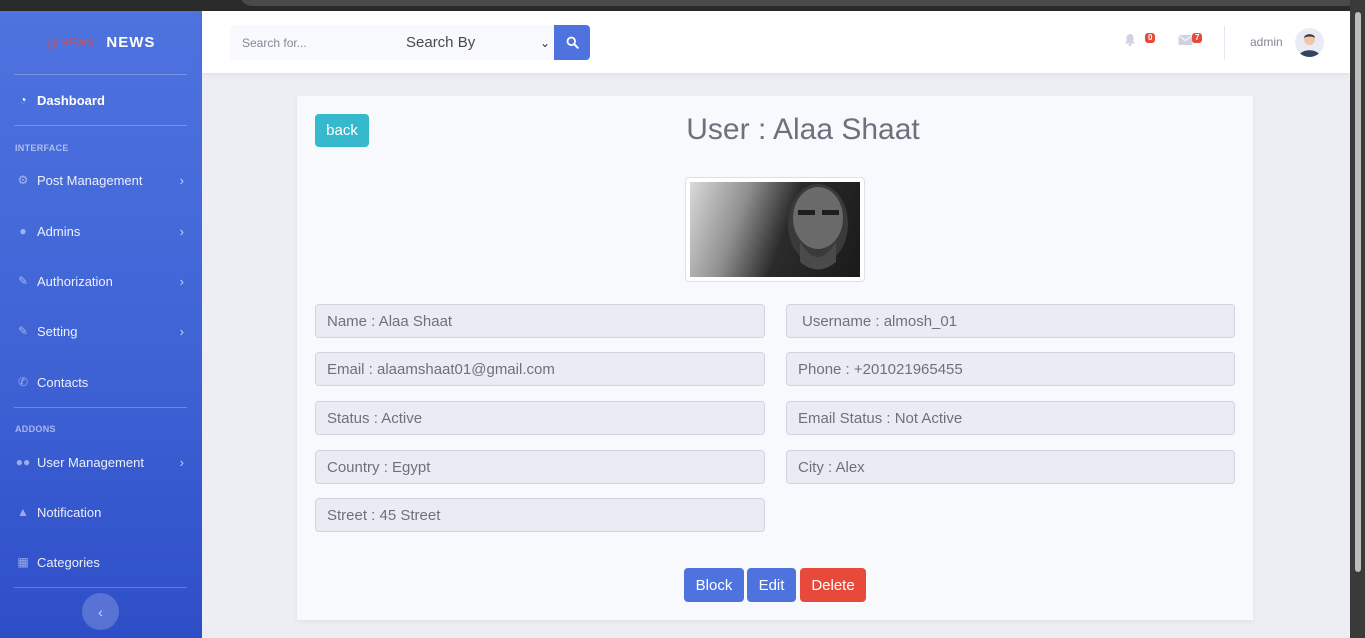  Describe the element at coordinates (1150, 38) in the screenshot. I see `notifications-count-badge: 0` at that location.